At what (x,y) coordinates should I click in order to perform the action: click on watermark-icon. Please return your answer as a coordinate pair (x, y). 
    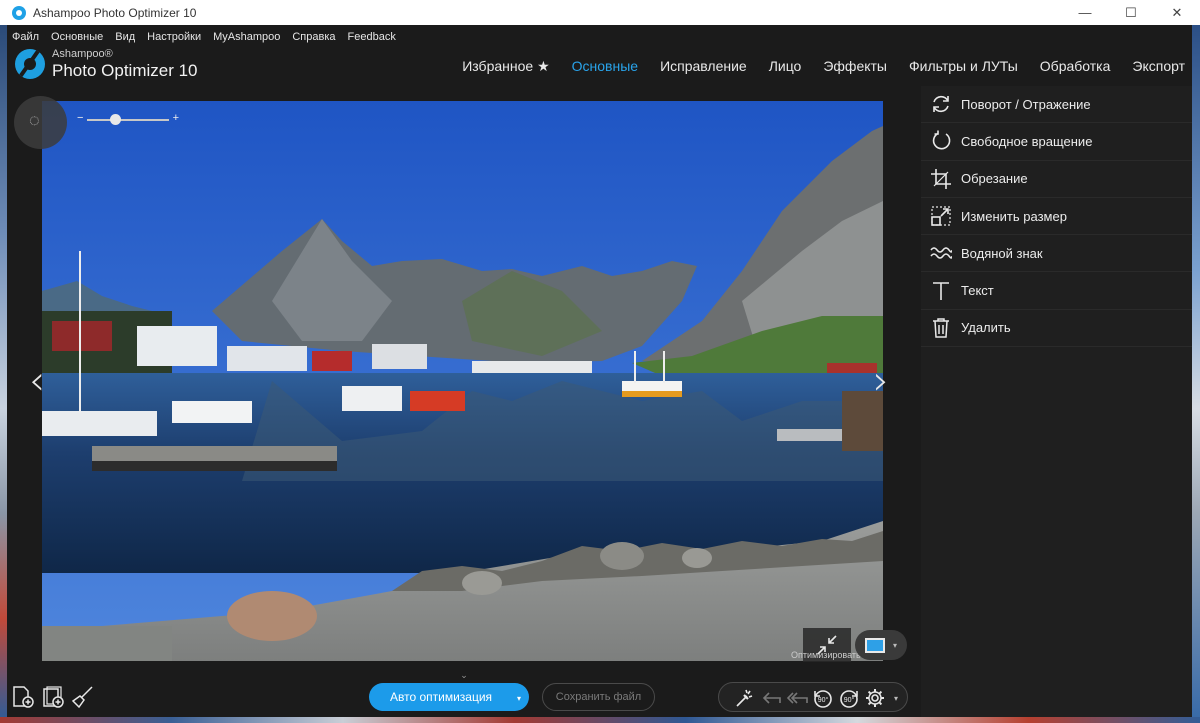
    Looking at the image, I should click on (941, 253).